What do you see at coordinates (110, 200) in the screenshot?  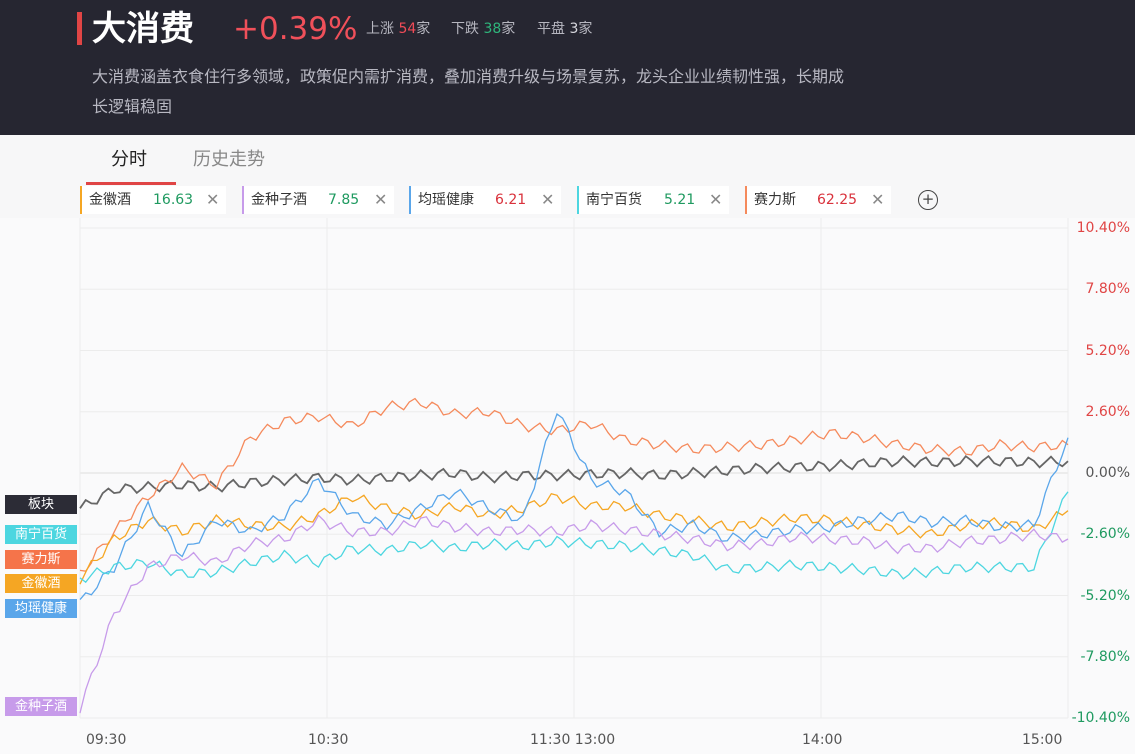 I see `stock-name: 金徽酒` at bounding box center [110, 200].